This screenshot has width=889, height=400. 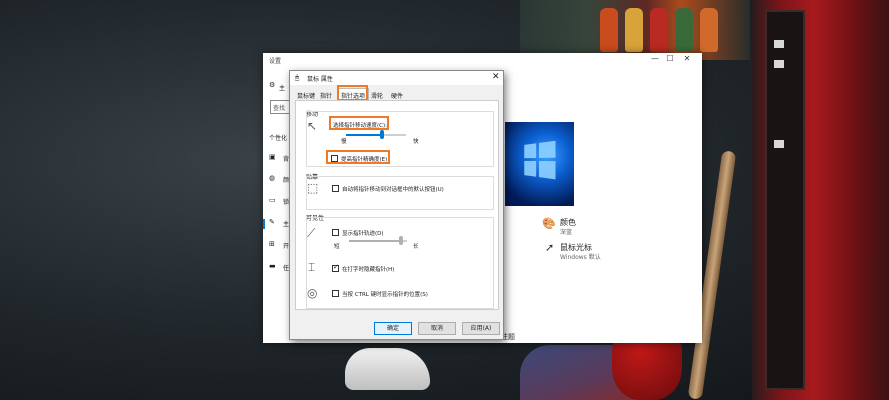 I want to click on tab-wheel: 滑轮, so click(x=377, y=94).